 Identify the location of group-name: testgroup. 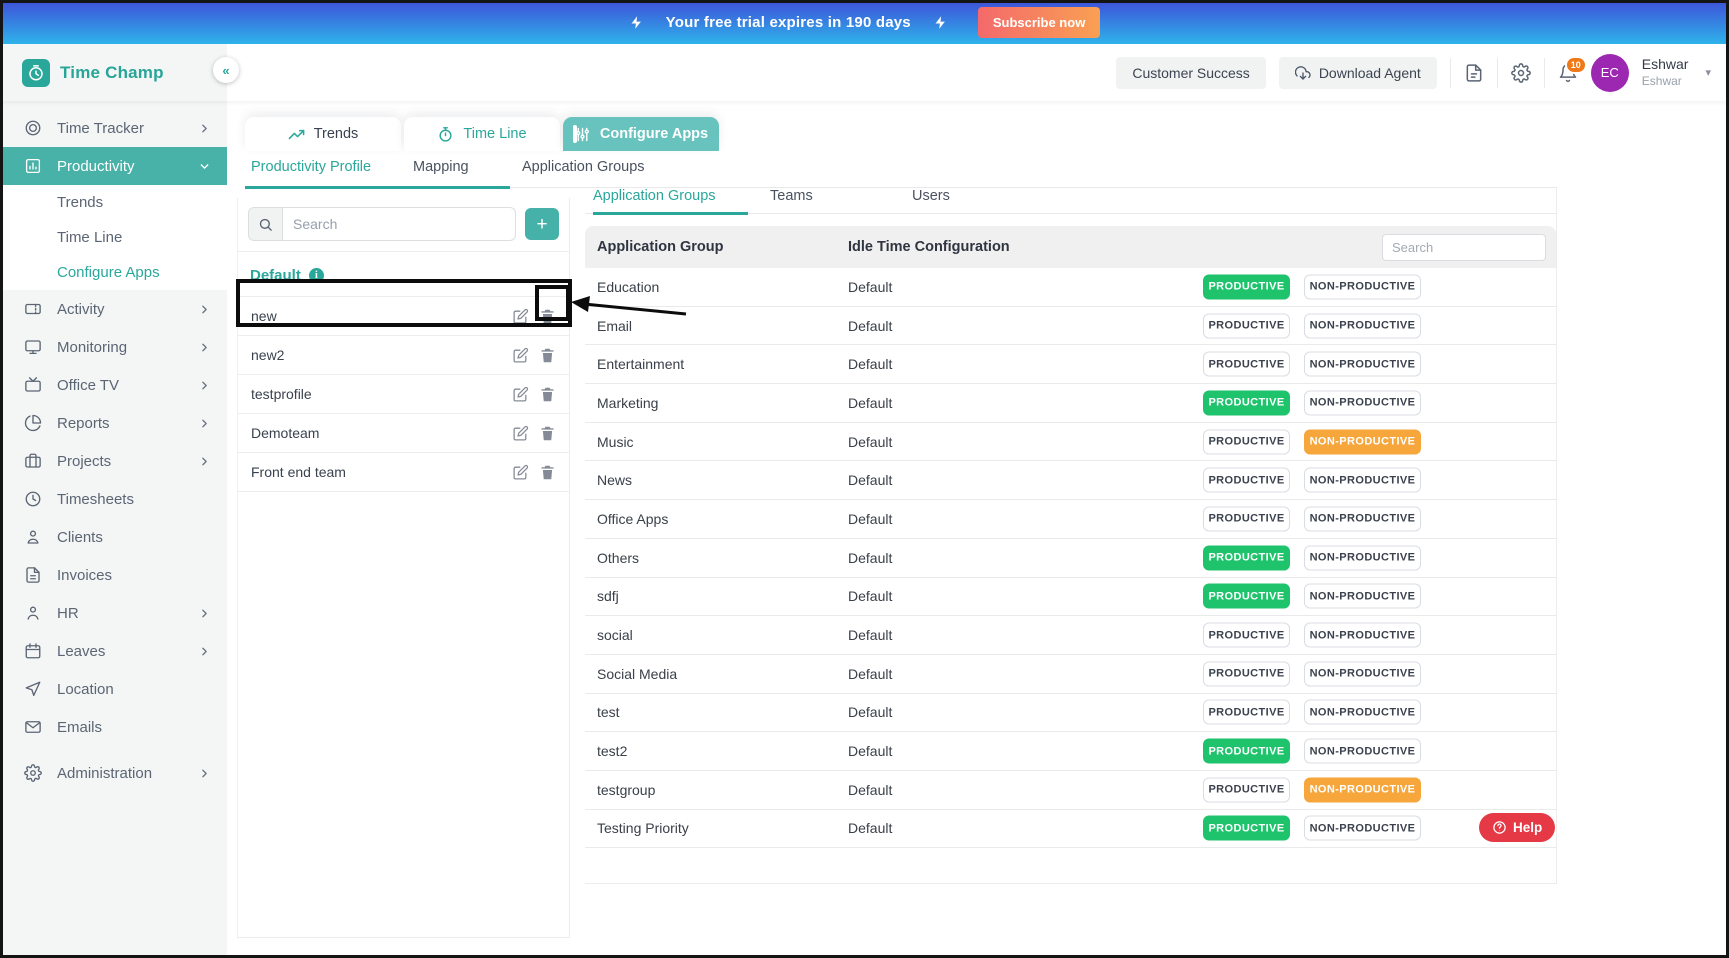
(626, 789).